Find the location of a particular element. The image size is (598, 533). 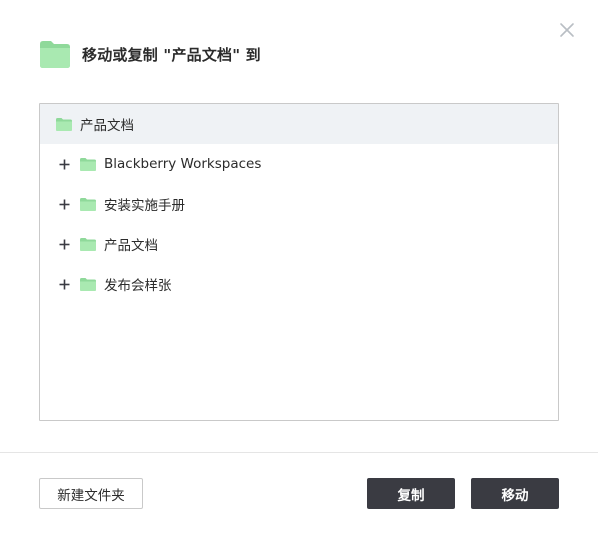

tree-root-item: 产品文档 is located at coordinates (299, 124).